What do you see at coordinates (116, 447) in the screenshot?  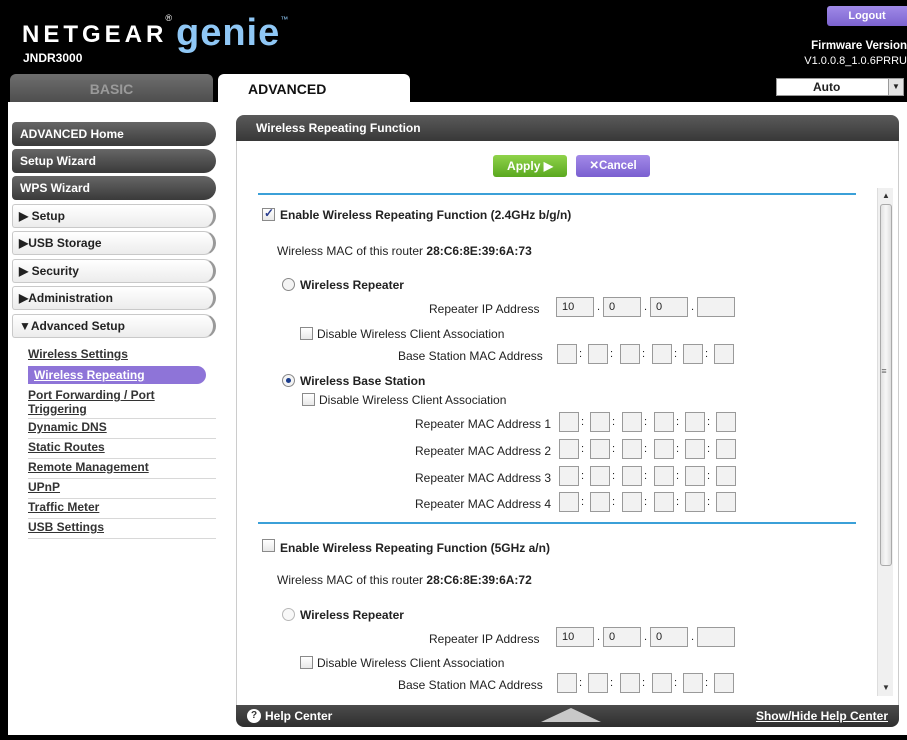 I see `sidebar-item-static-routes: Static Routes` at bounding box center [116, 447].